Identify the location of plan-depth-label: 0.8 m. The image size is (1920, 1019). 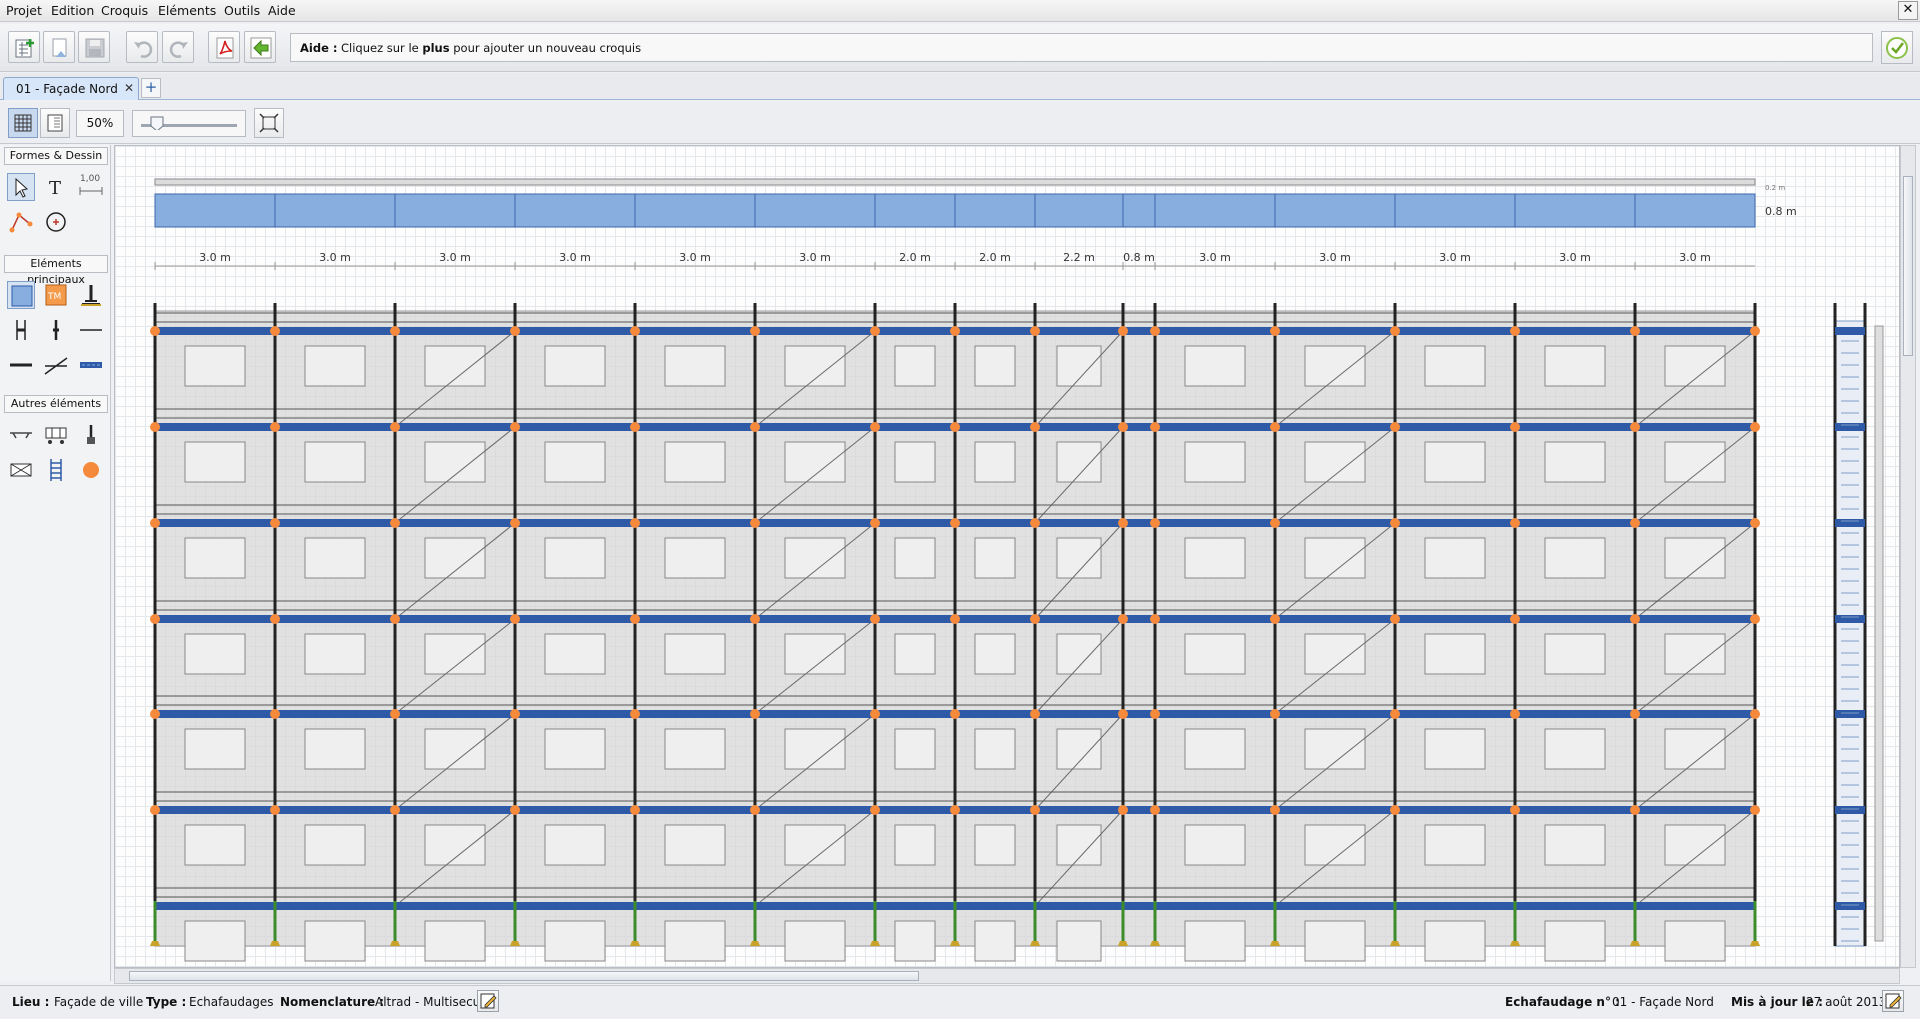
(1781, 211).